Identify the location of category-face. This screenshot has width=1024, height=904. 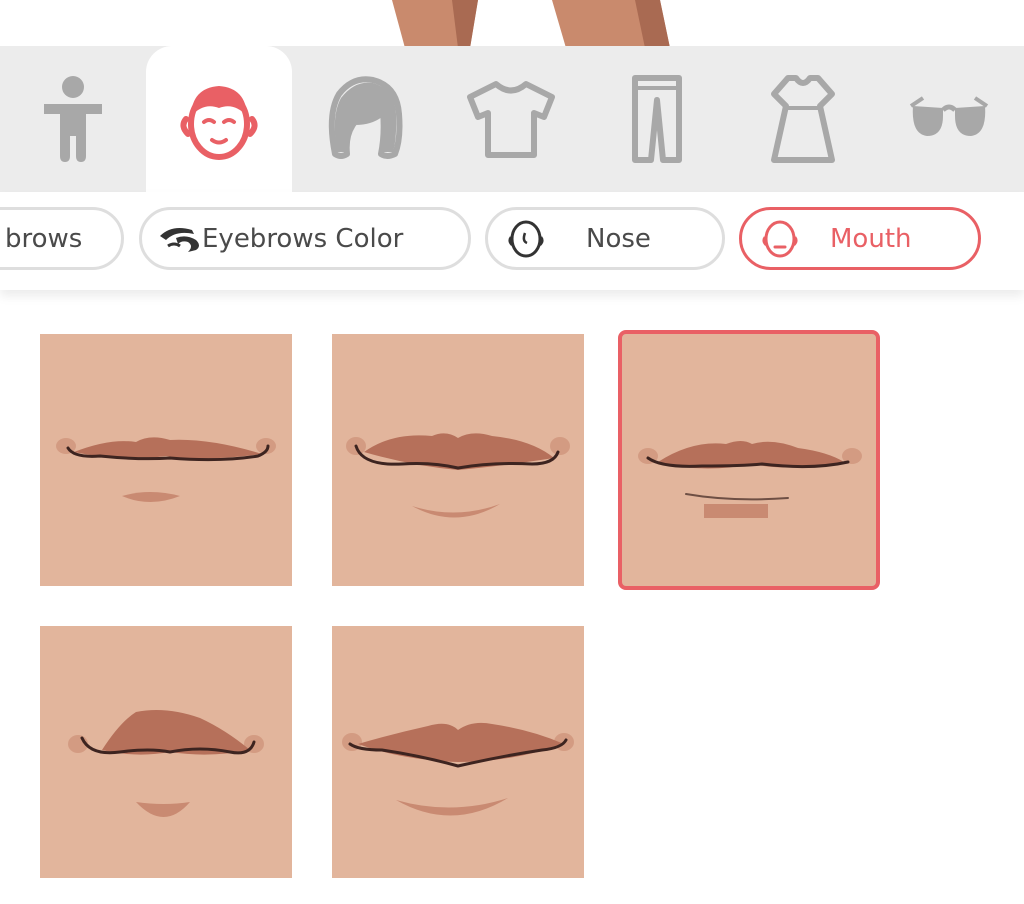
(219, 119).